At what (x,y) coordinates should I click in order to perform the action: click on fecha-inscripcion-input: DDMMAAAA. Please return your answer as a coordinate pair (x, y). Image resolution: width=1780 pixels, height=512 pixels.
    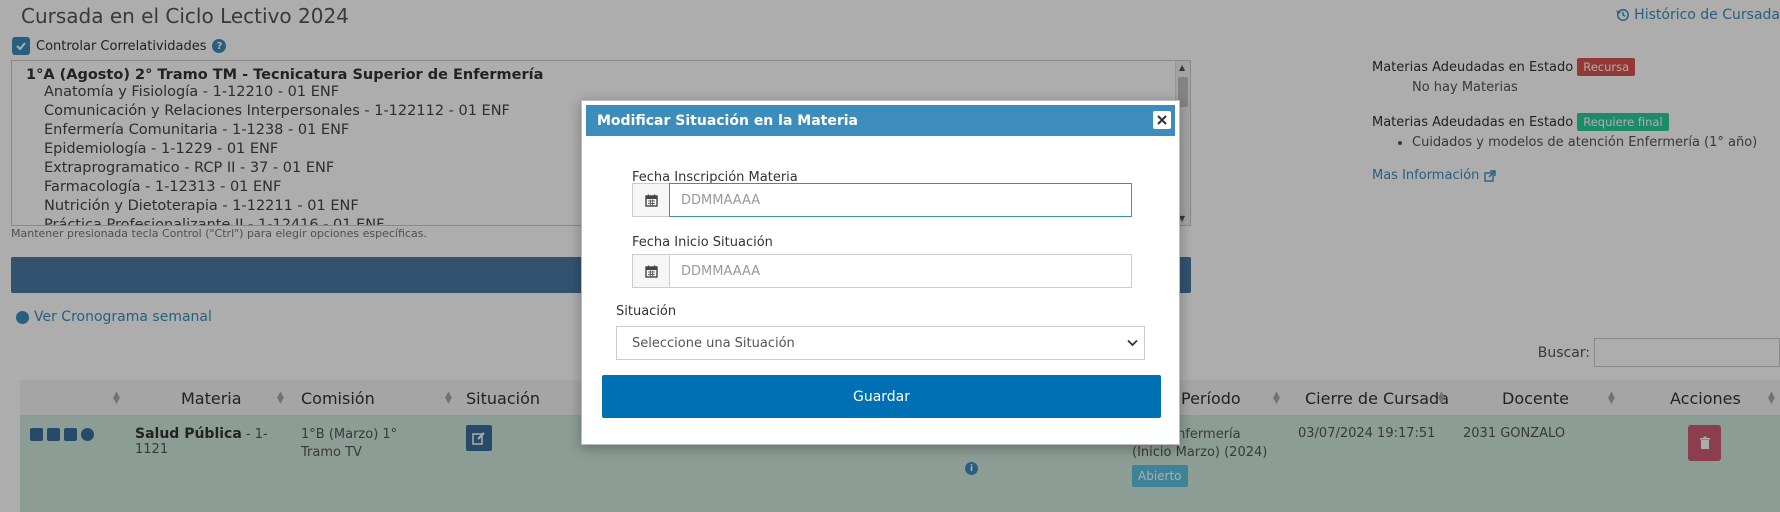
    Looking at the image, I should click on (900, 200).